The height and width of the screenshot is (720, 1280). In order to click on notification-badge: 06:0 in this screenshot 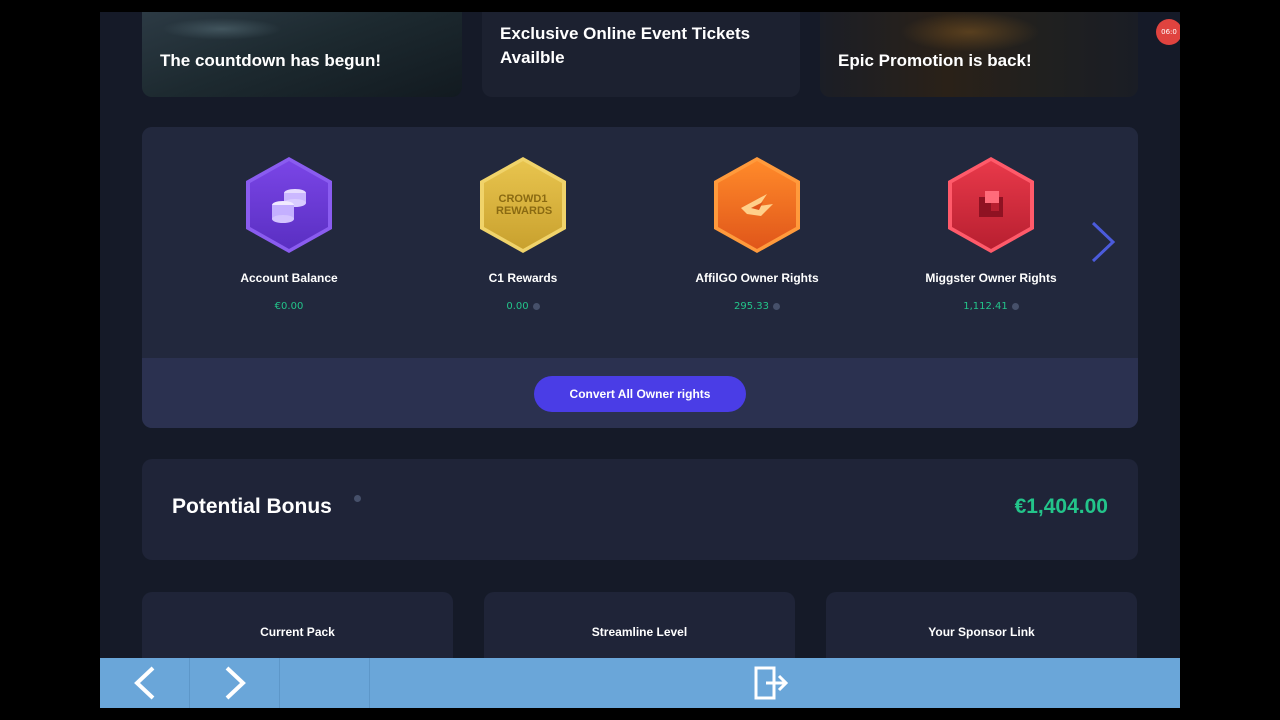, I will do `click(1168, 32)`.